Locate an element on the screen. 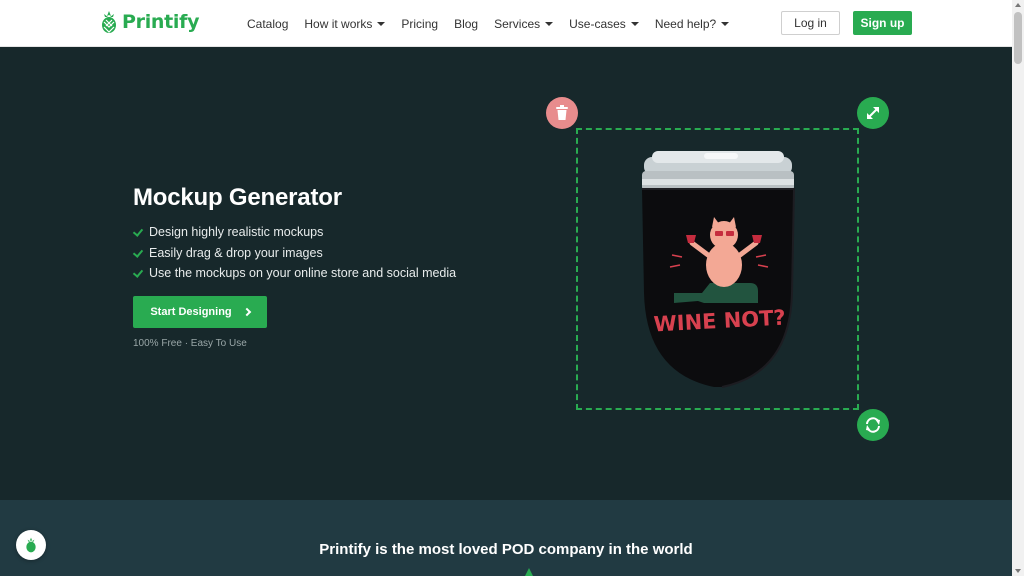  nav-label: Blog is located at coordinates (466, 23).